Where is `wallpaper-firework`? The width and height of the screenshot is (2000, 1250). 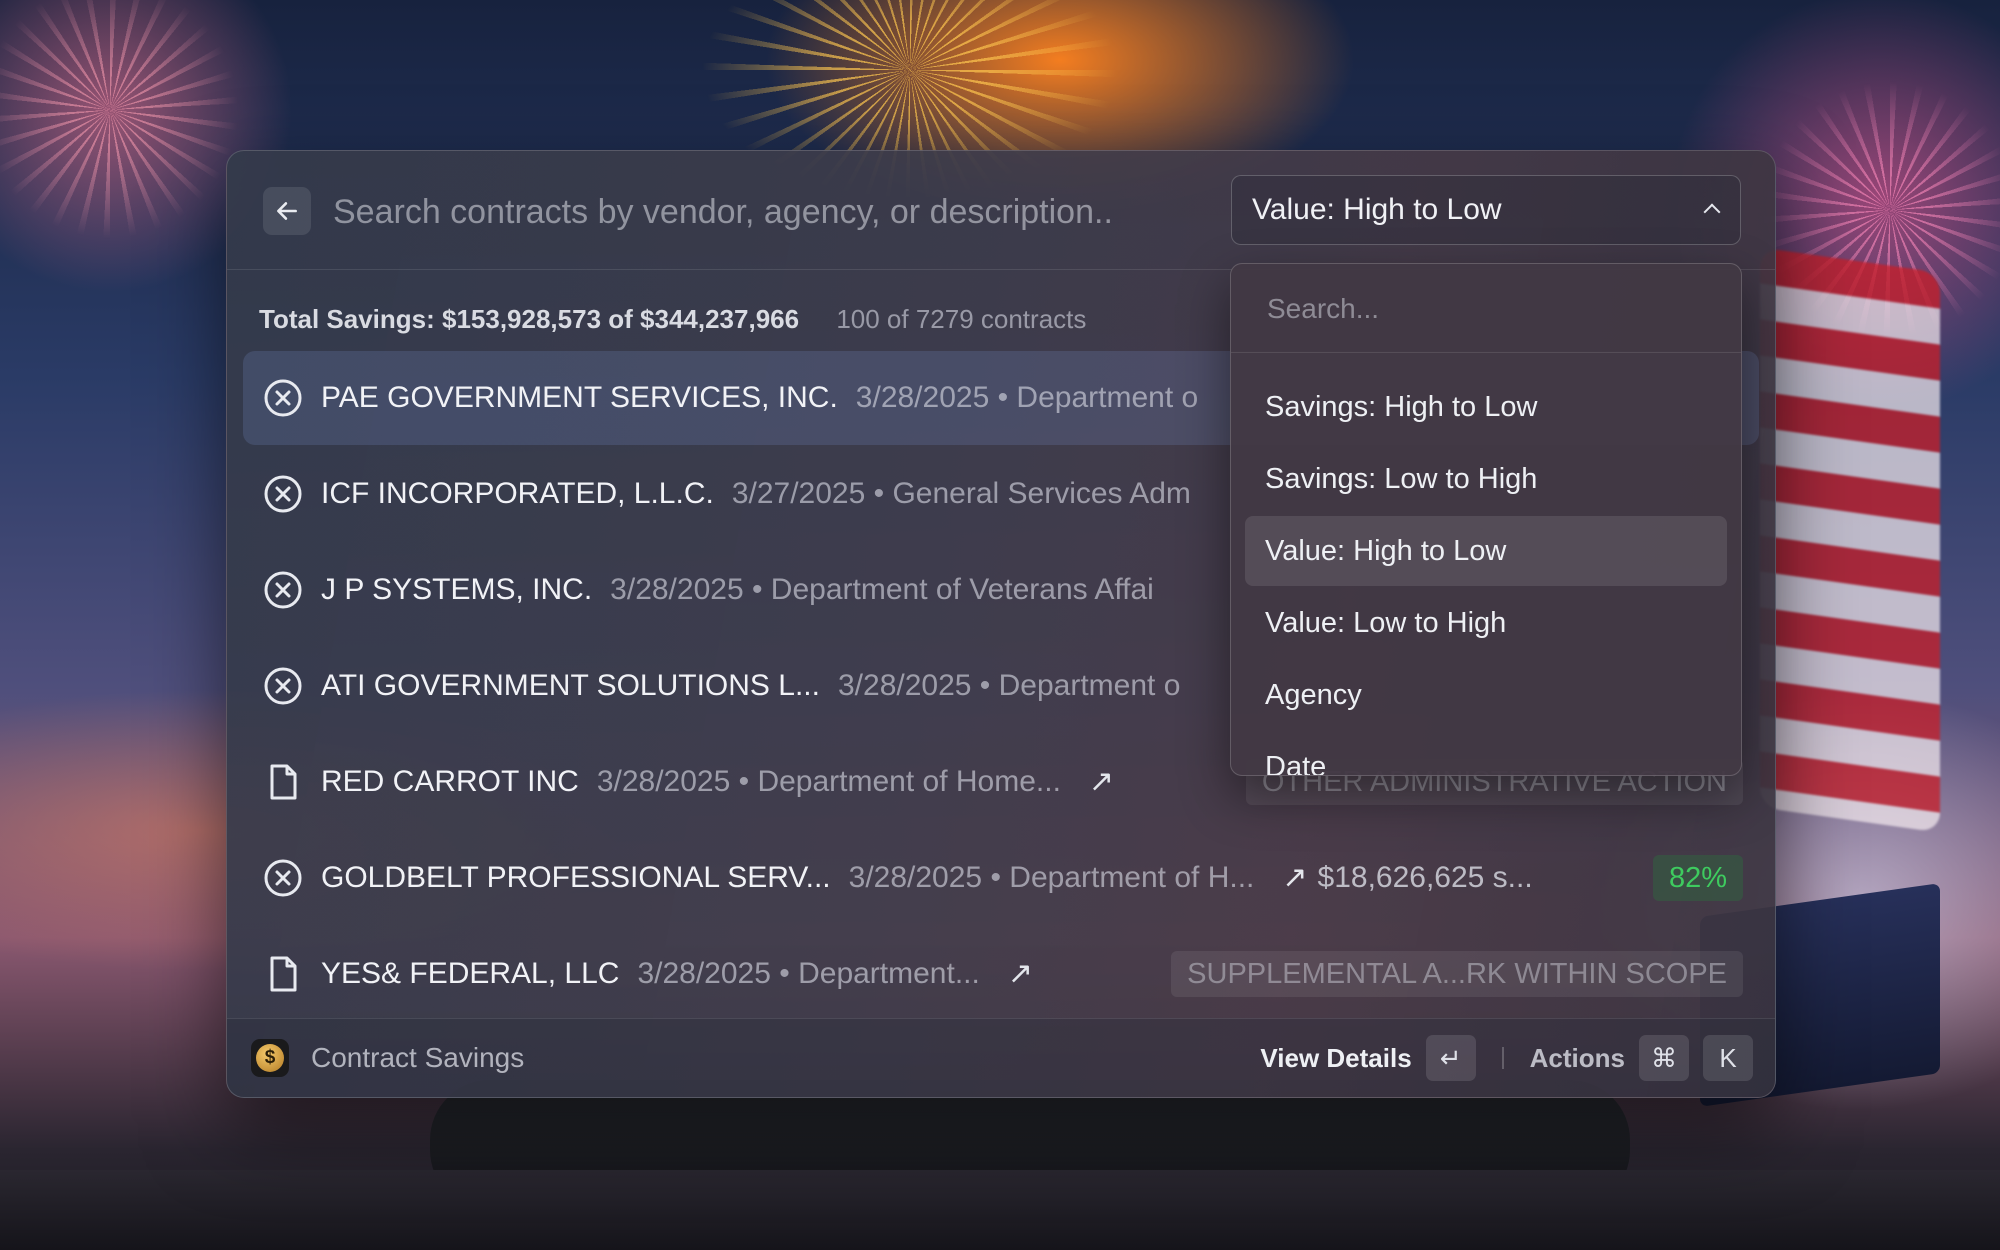 wallpaper-firework is located at coordinates (120, 120).